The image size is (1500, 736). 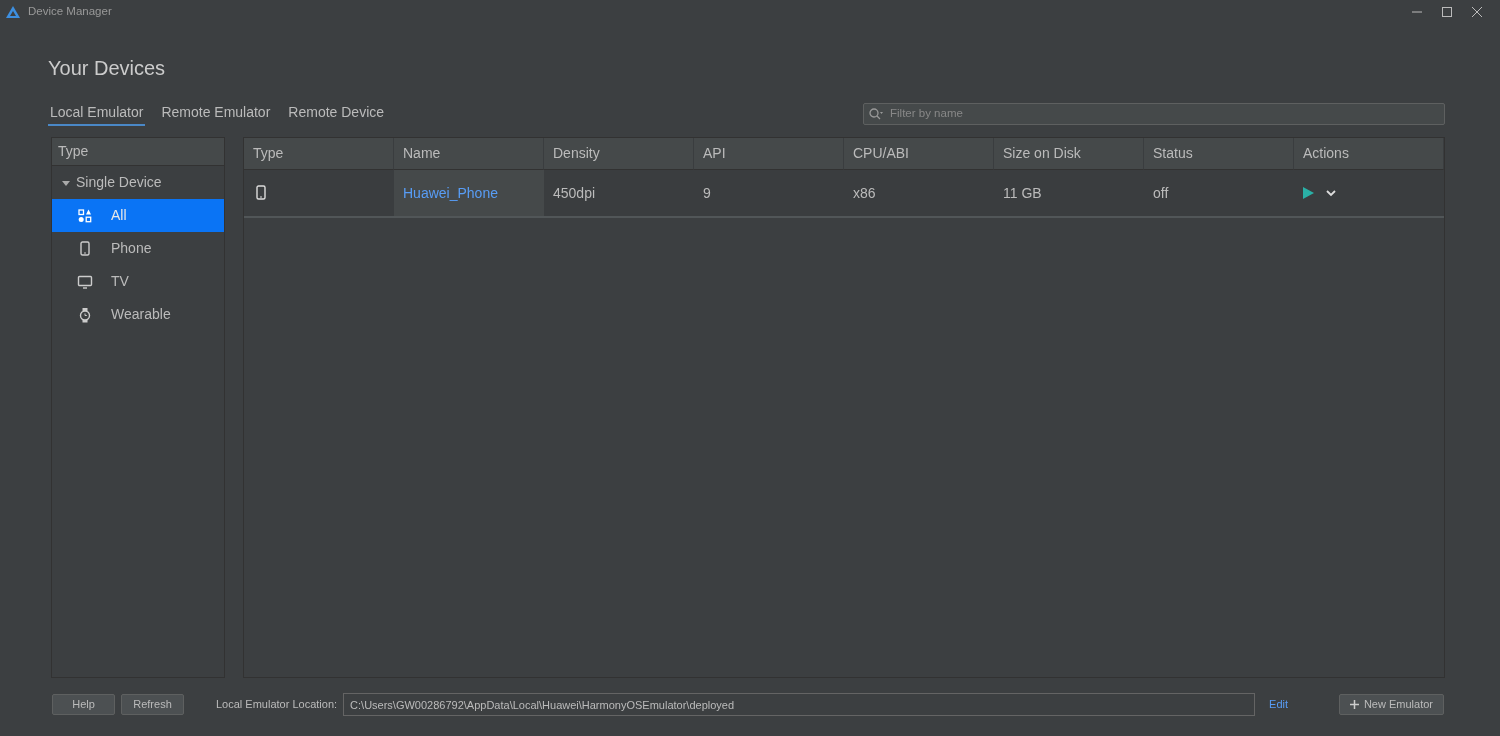 What do you see at coordinates (107, 68) in the screenshot?
I see `page-heading: Your Devices` at bounding box center [107, 68].